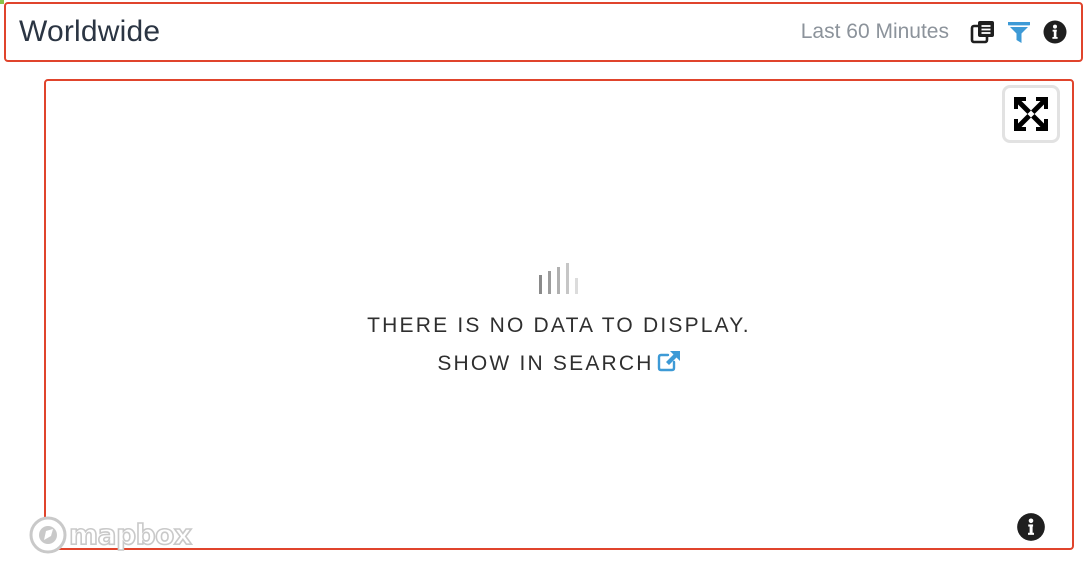 Image resolution: width=1090 pixels, height=588 pixels. I want to click on filter-icon, so click(1019, 32).